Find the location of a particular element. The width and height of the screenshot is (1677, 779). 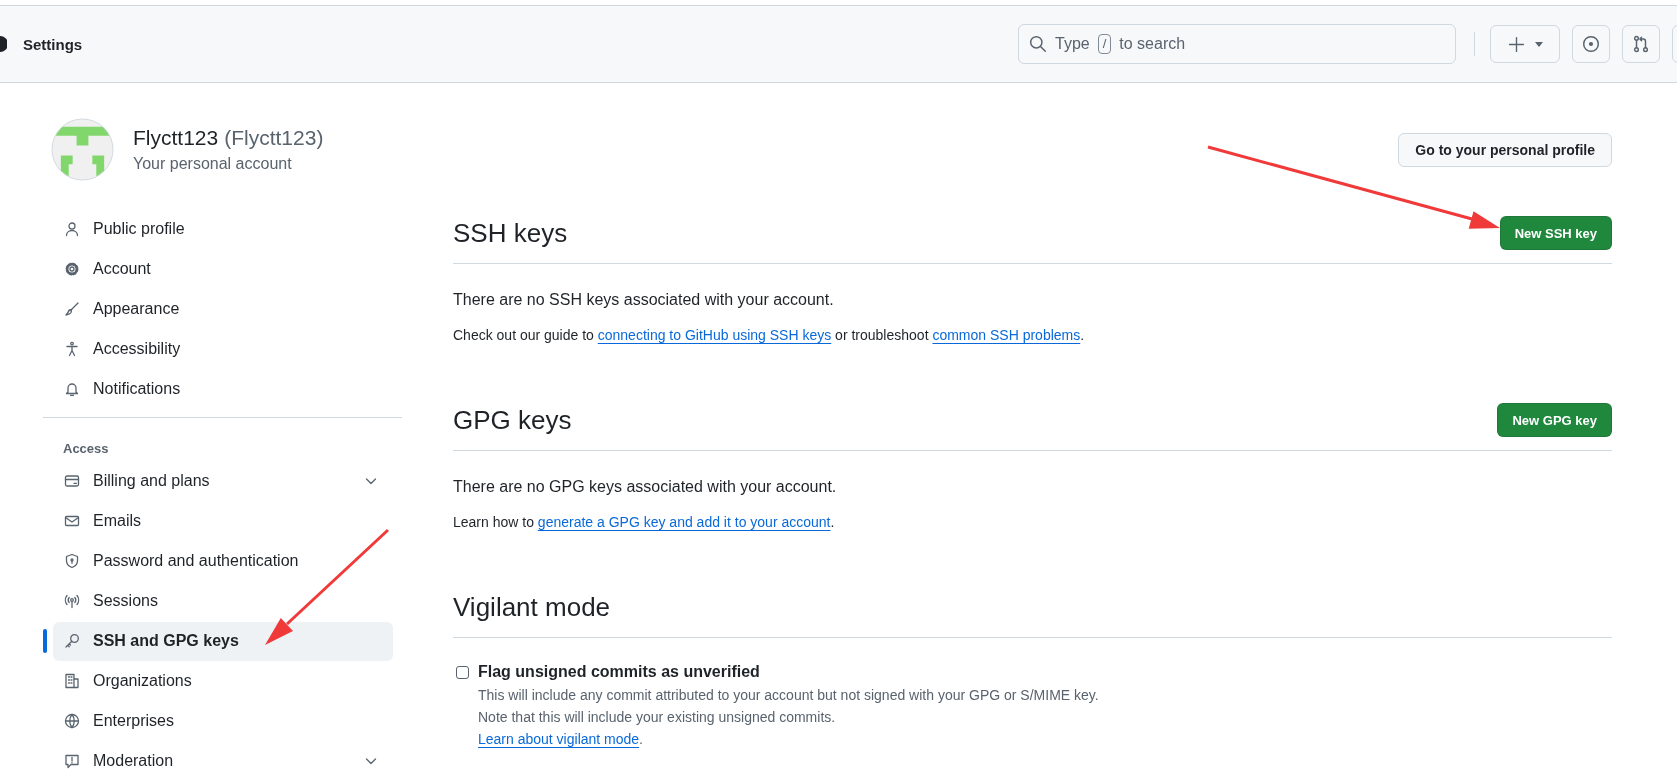

bell-icon is located at coordinates (72, 389).